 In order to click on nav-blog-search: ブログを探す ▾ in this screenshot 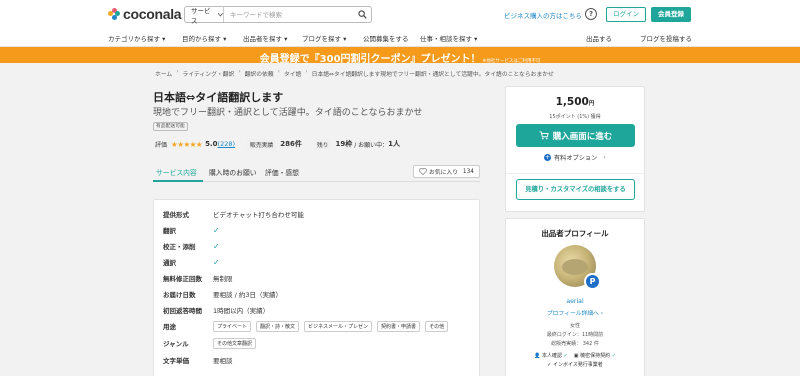, I will do `click(324, 38)`.